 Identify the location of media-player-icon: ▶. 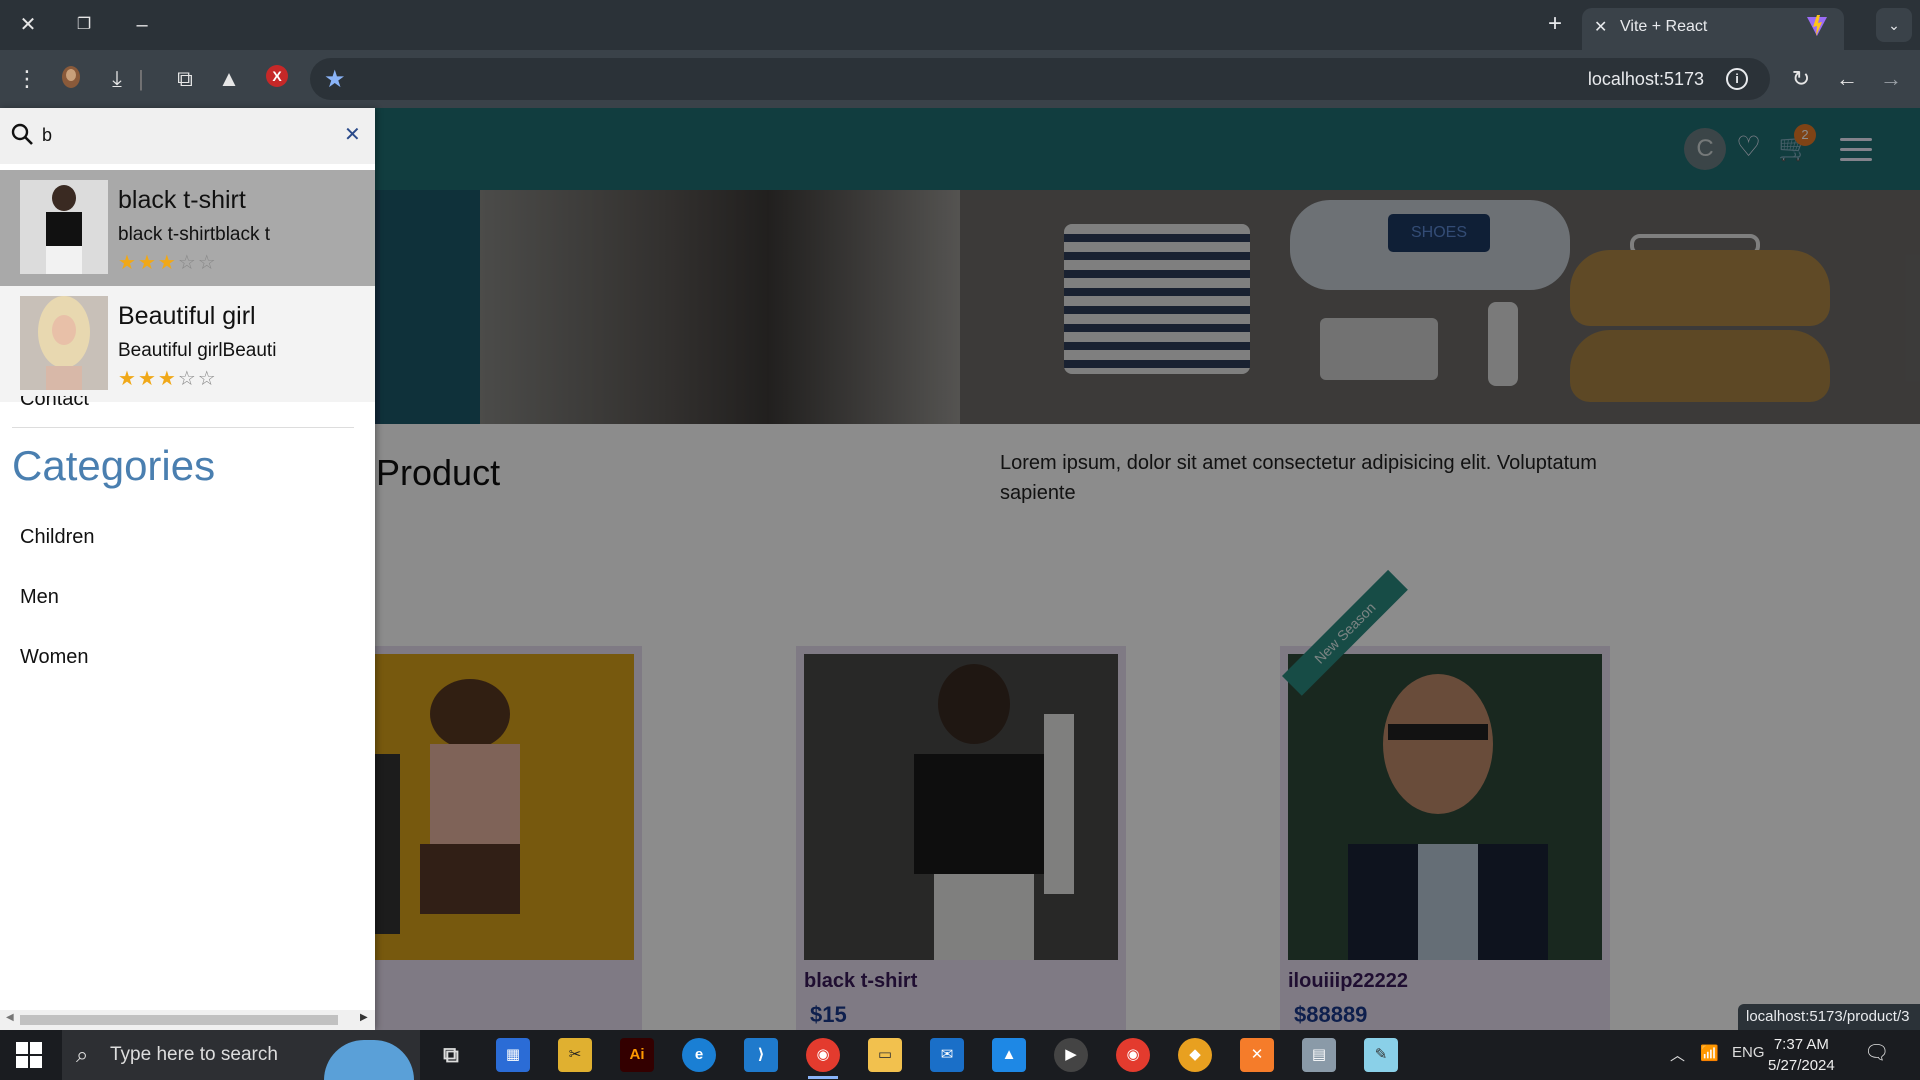
(1071, 1055).